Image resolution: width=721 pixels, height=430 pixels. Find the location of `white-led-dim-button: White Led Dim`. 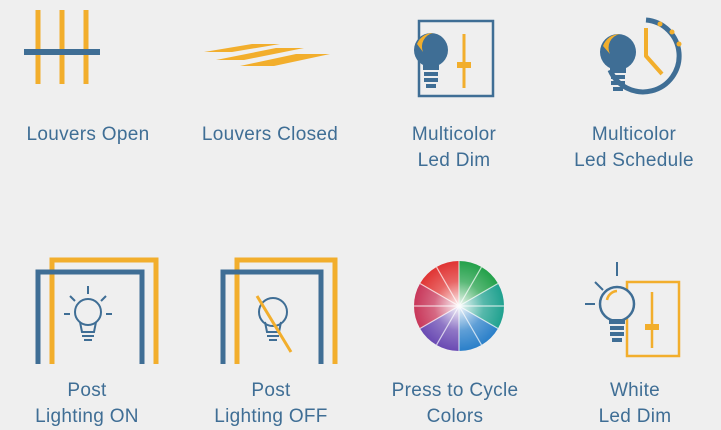

white-led-dim-button: White Led Dim is located at coordinates (633, 333).